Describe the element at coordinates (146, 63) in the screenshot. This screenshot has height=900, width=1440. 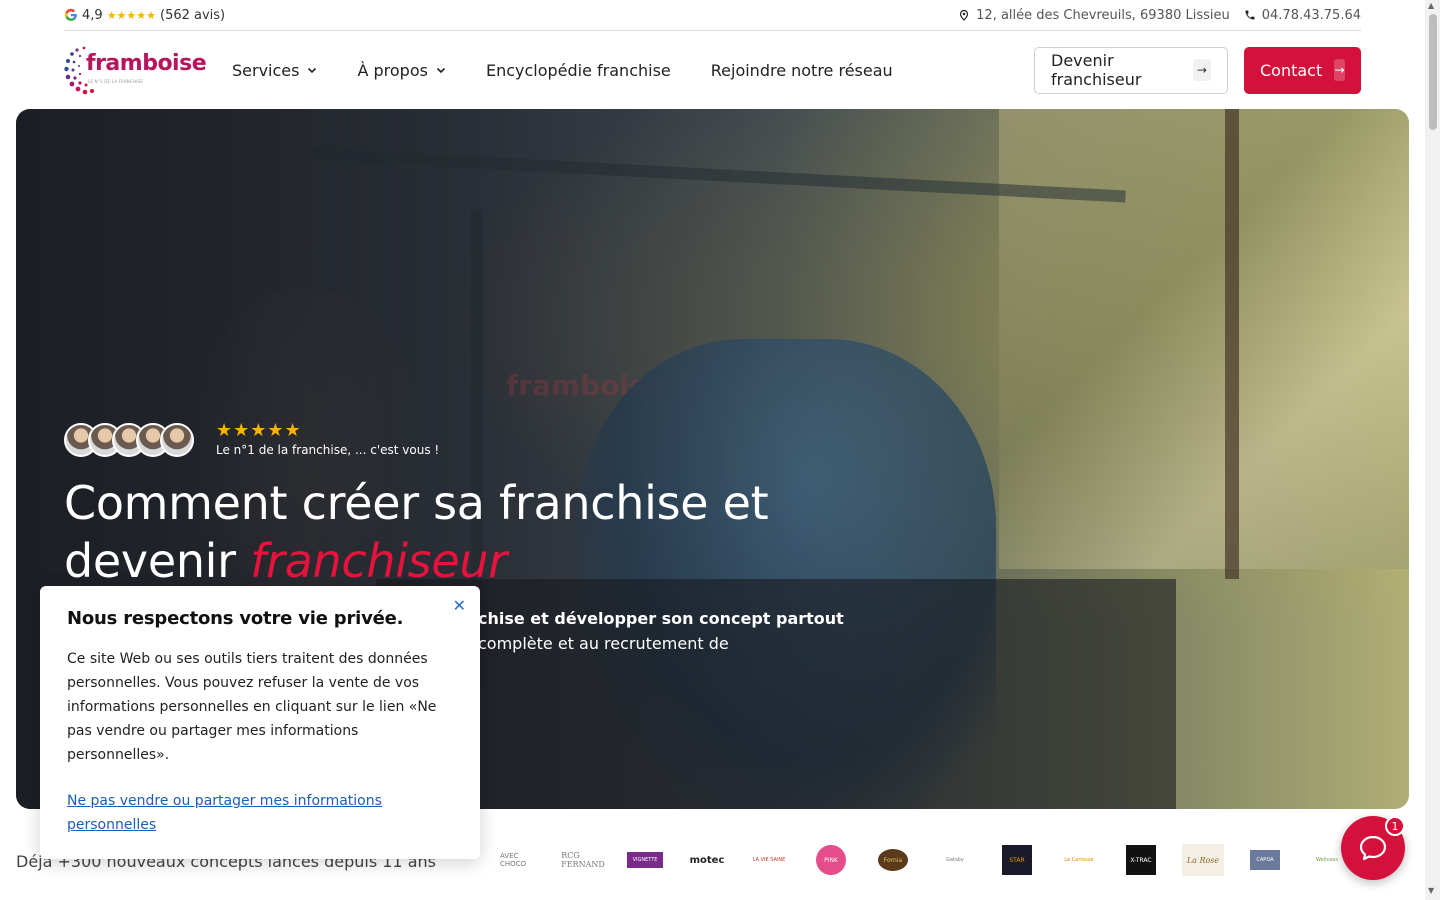
I see `logo-wordmark: framboise` at that location.